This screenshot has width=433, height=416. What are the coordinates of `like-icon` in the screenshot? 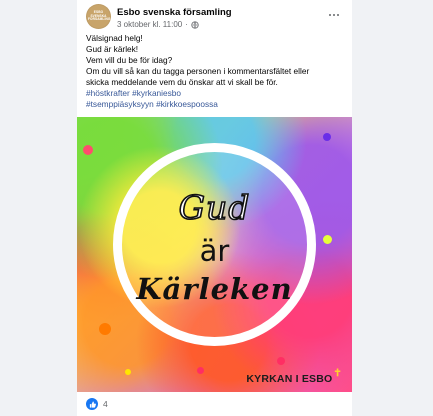 It's located at (92, 404).